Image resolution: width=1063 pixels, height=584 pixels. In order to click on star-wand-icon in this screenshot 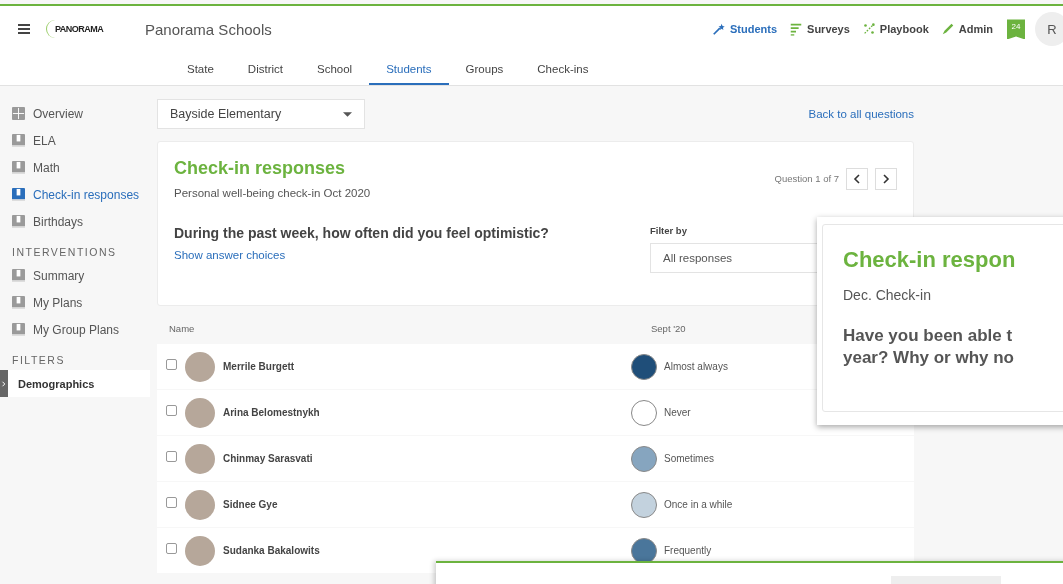, I will do `click(719, 29)`.